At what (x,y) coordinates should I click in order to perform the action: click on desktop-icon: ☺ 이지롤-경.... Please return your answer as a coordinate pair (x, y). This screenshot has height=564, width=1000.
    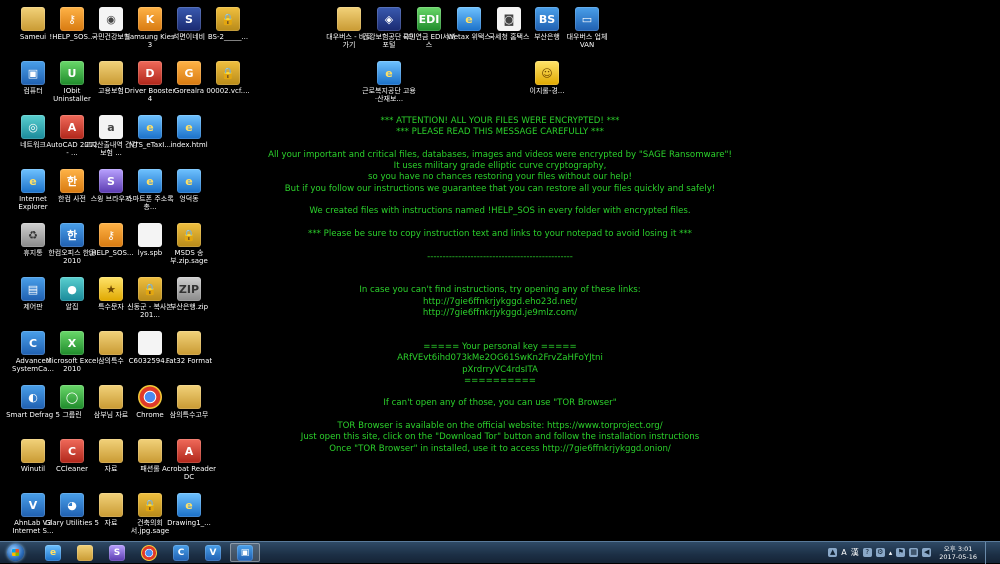
    Looking at the image, I should click on (547, 85).